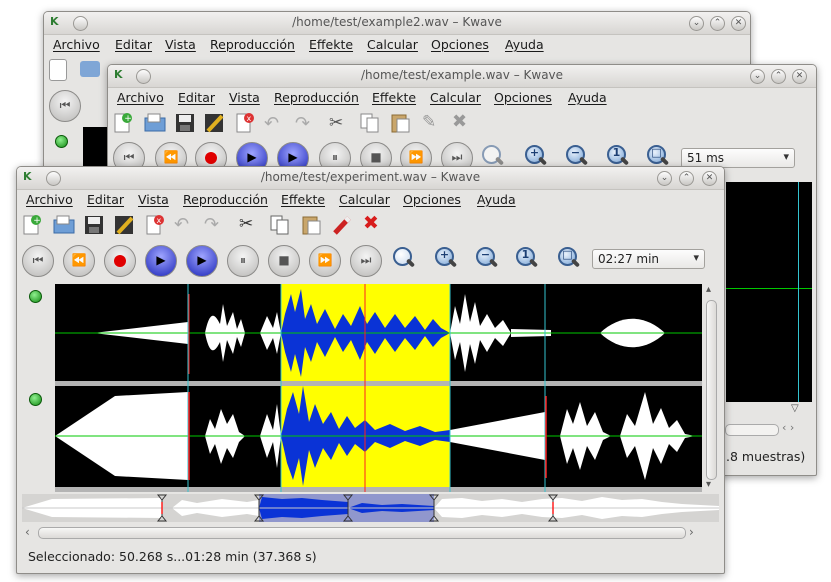  Describe the element at coordinates (648, 259) in the screenshot. I see `zoom-combo: 02:27 min ▾` at that location.